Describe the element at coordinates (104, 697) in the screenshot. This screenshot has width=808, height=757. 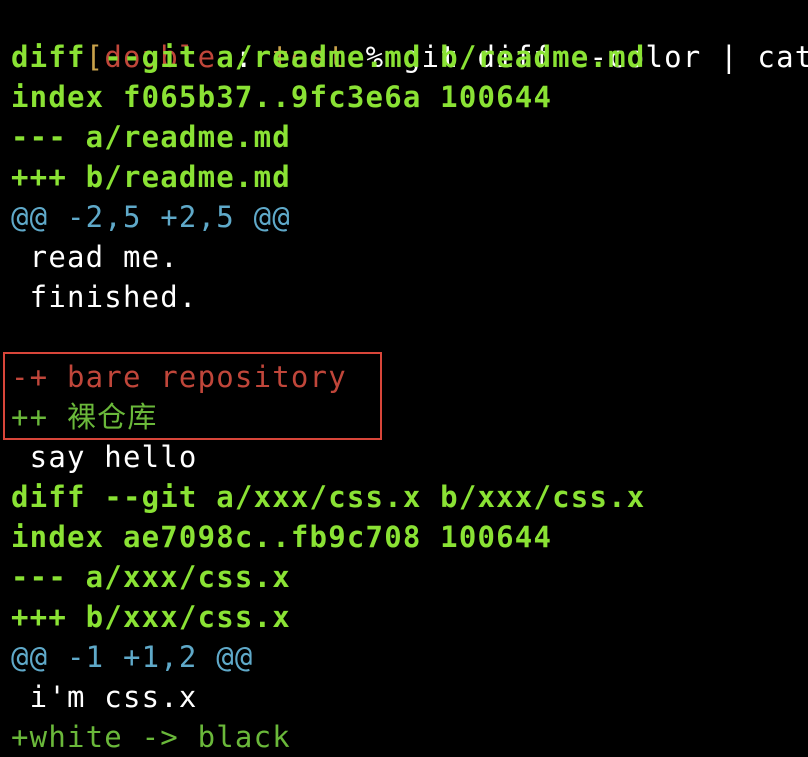
I see `context-line: i'm css.x` at that location.